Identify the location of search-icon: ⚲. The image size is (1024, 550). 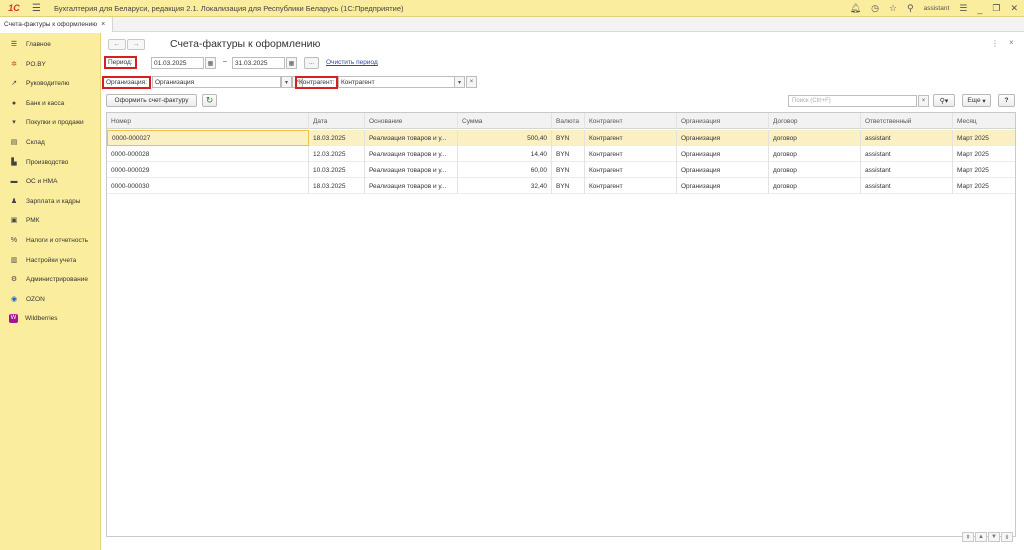
(910, 8).